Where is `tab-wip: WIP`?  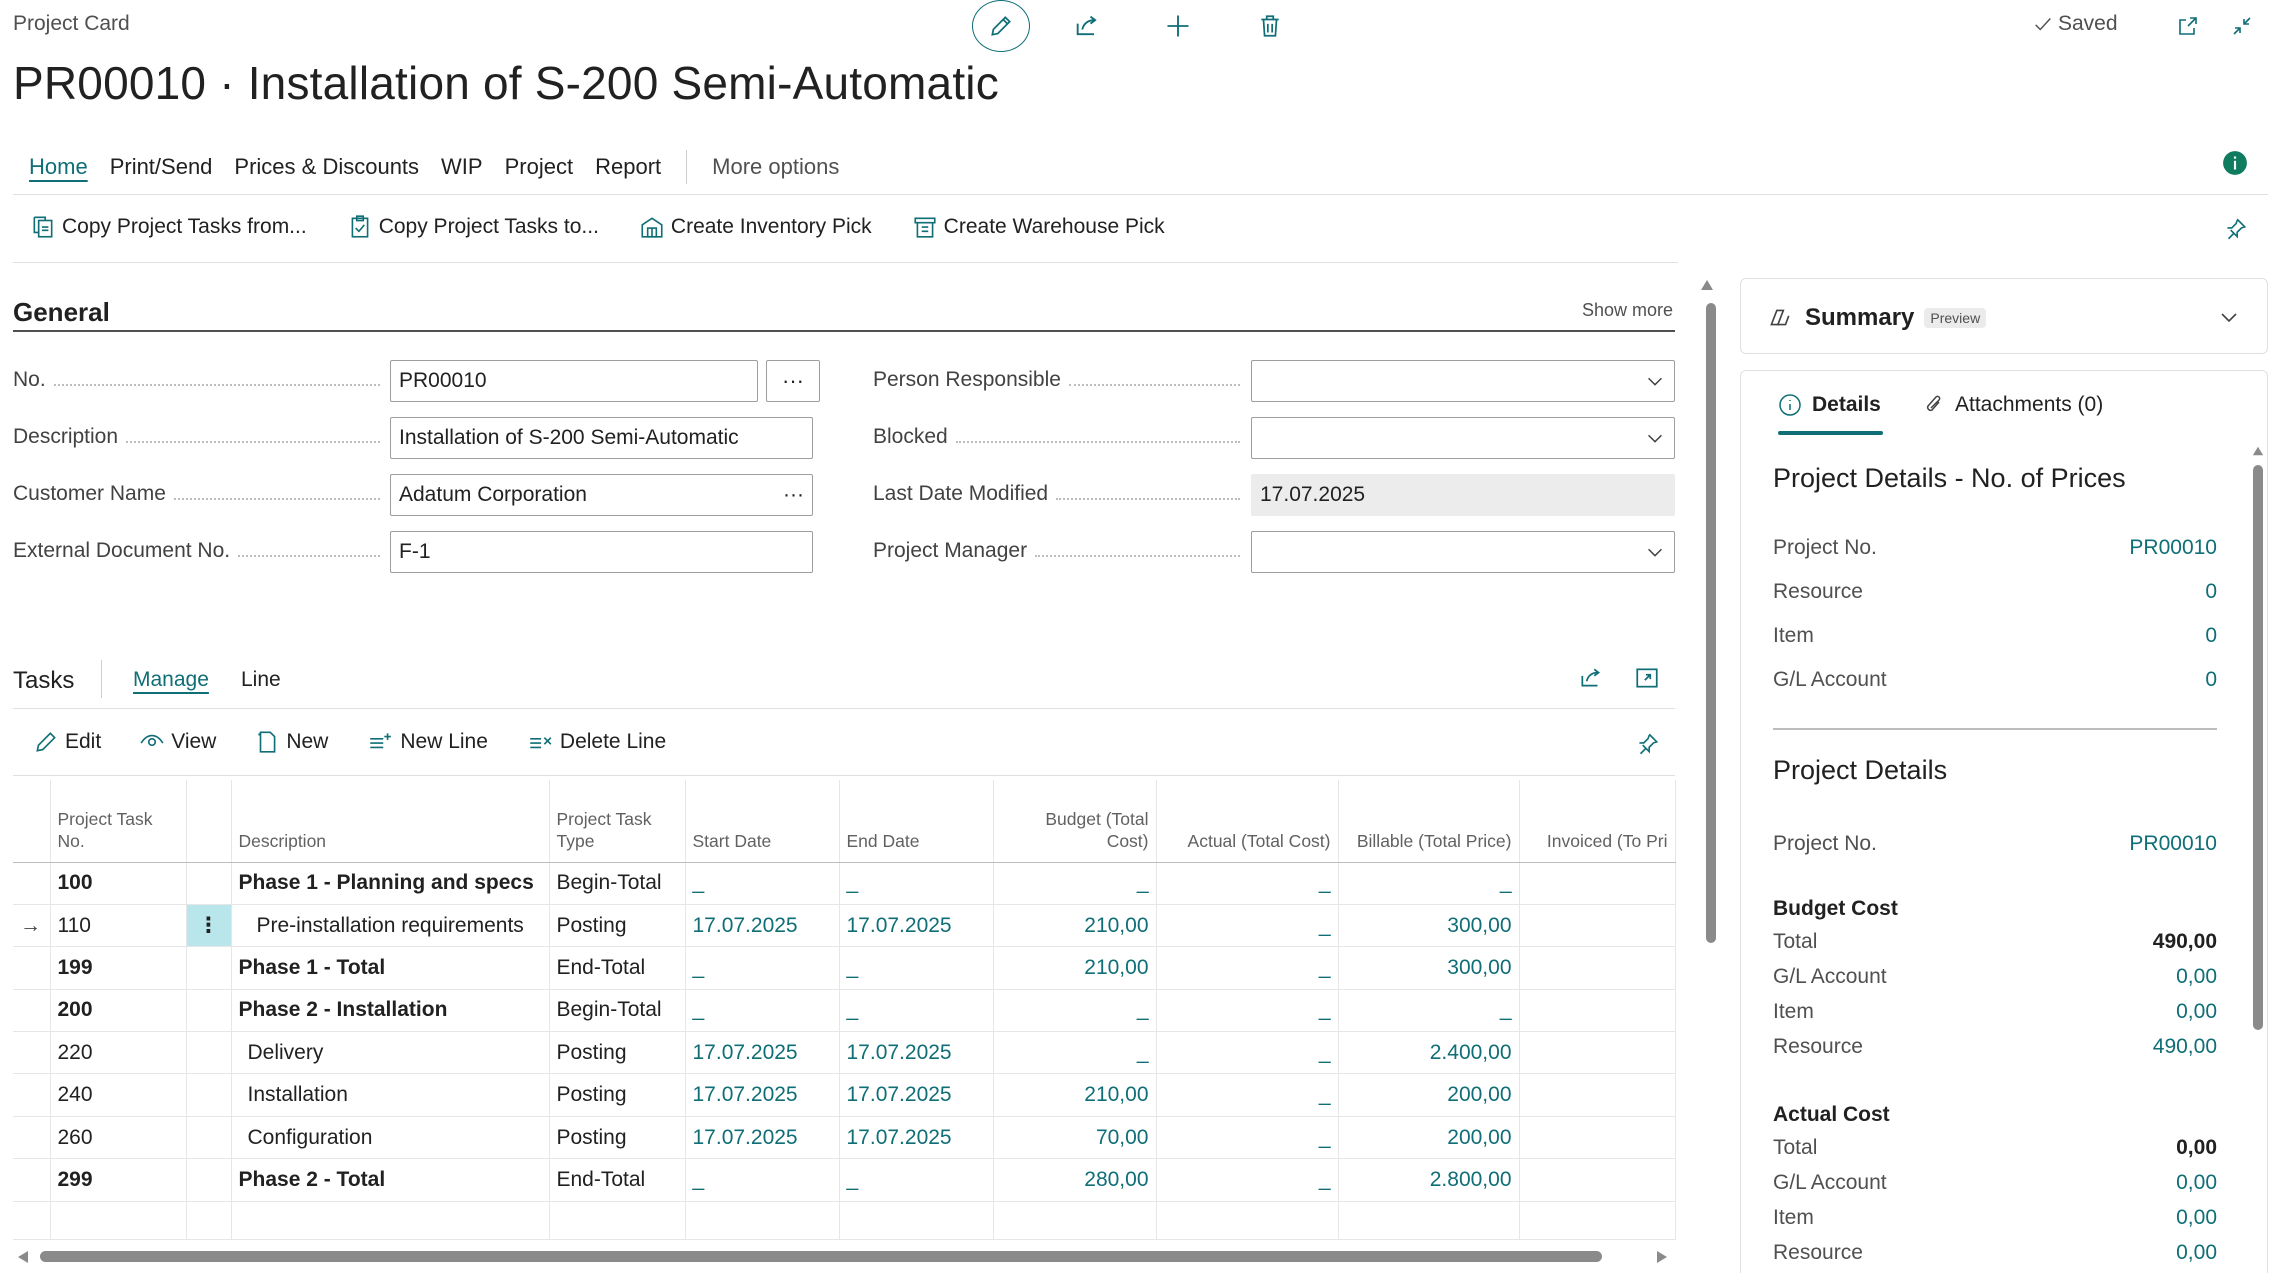
tab-wip: WIP is located at coordinates (462, 167).